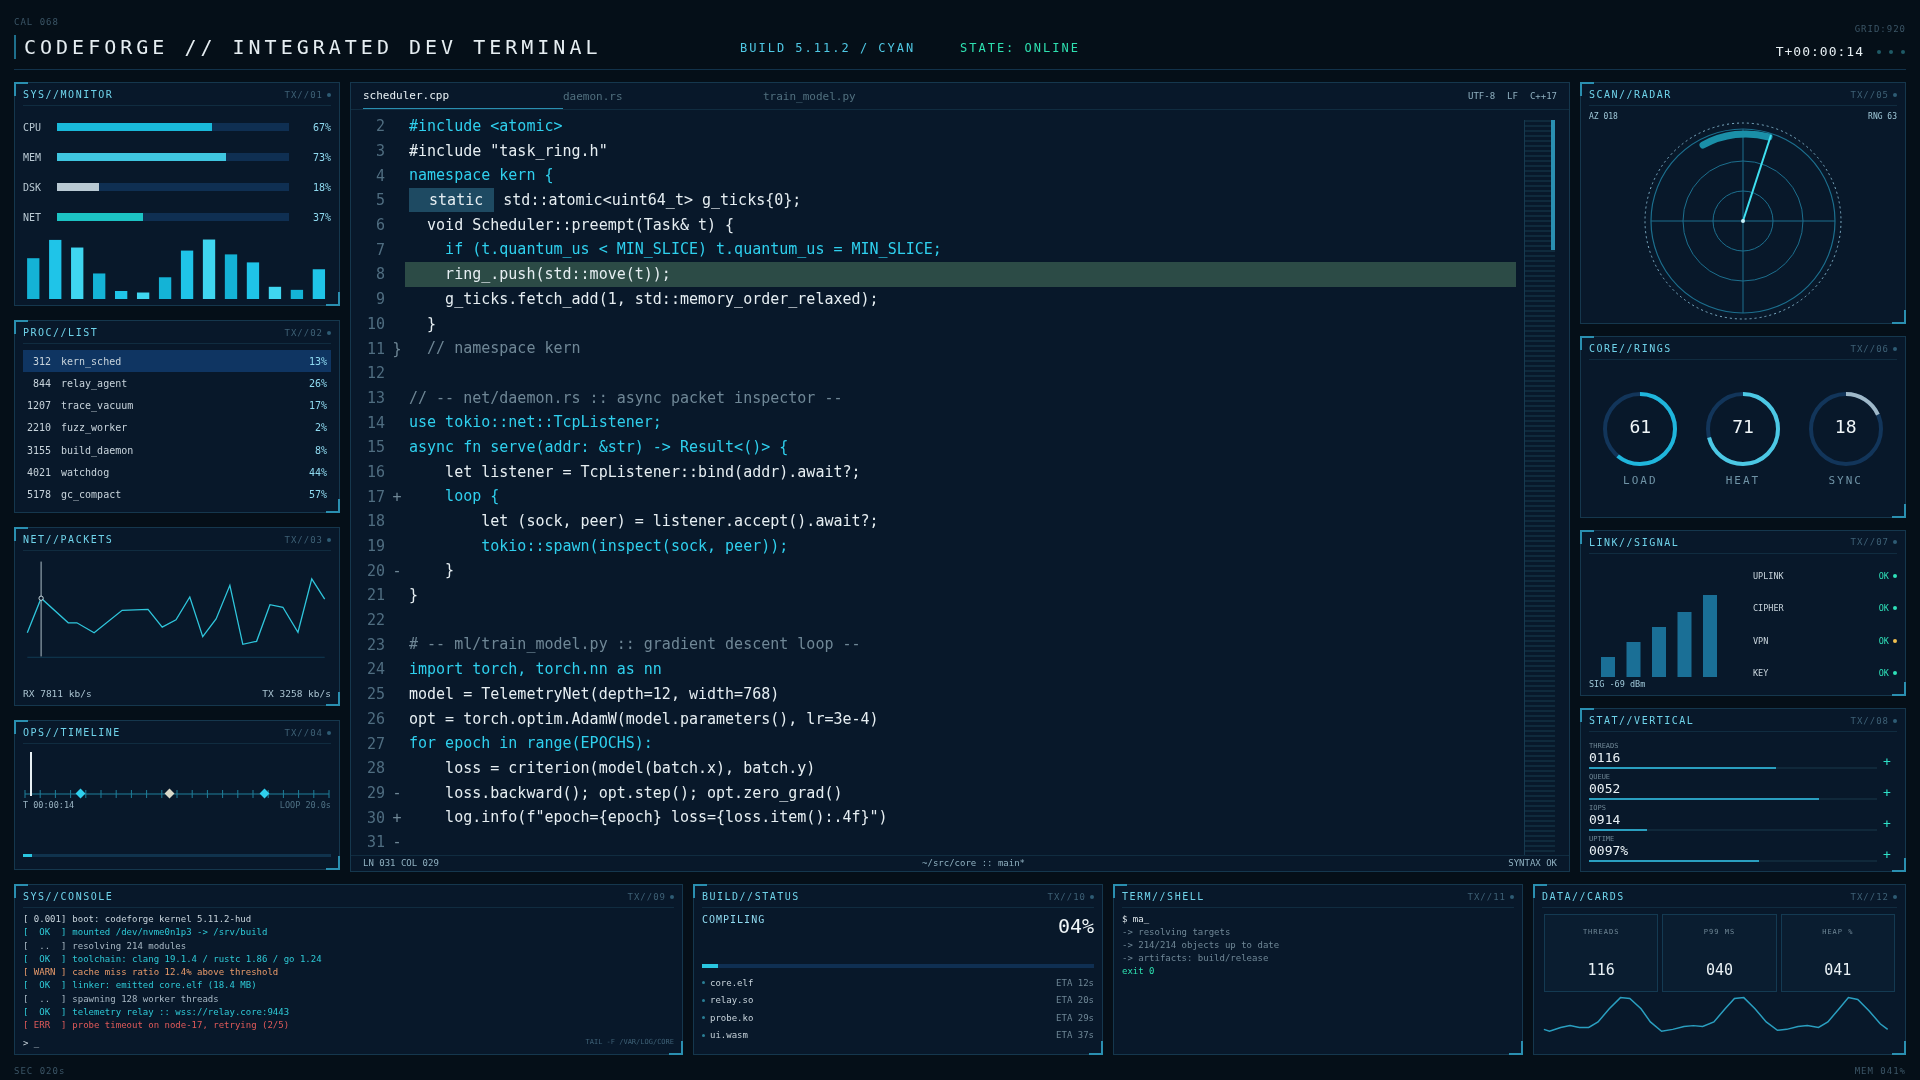 This screenshot has height=1080, width=1920. What do you see at coordinates (162, 920) in the screenshot?
I see `log-message: boot: codeforge kernel 5.11.2-hud` at bounding box center [162, 920].